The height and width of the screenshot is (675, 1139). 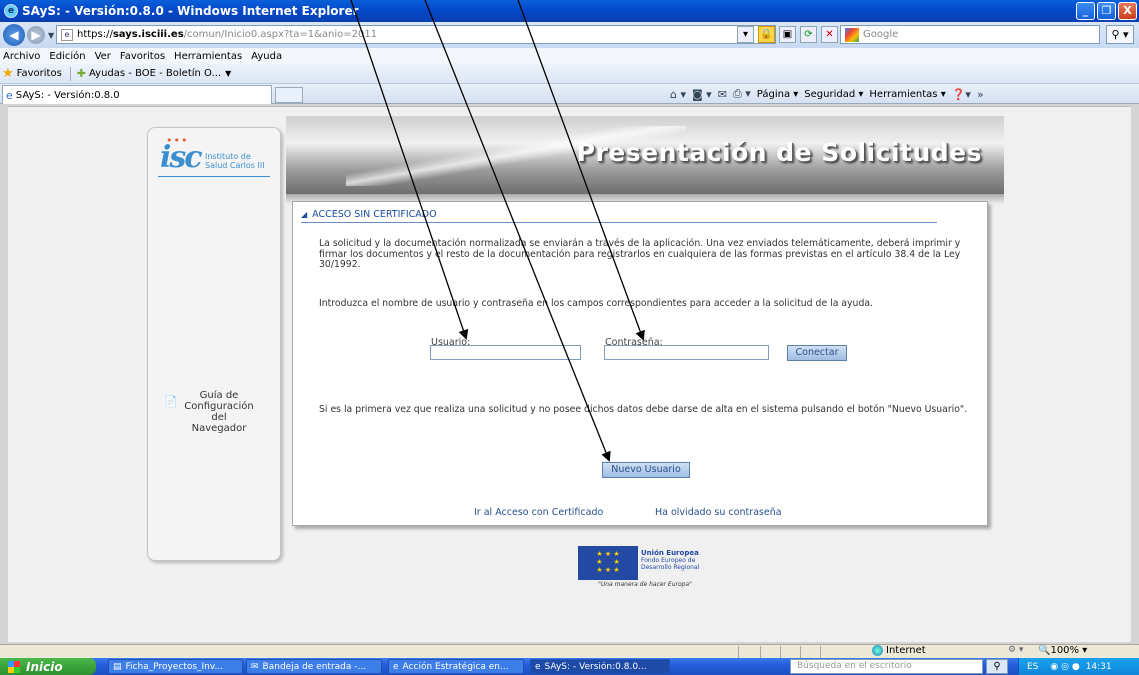 I want to click on favorite-item-boe: ✚ Ayudas - BOE - Boletín O... ▼, so click(x=154, y=73).